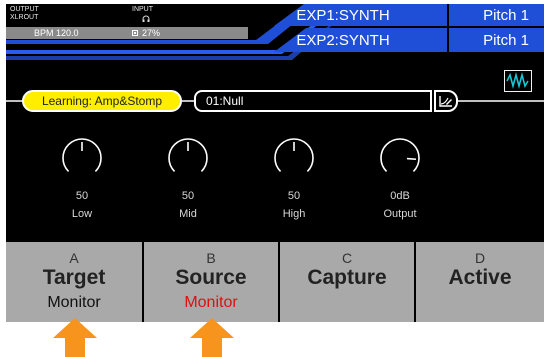 The image size is (552, 357). What do you see at coordinates (313, 101) in the screenshot?
I see `preset-field: 01:Null` at bounding box center [313, 101].